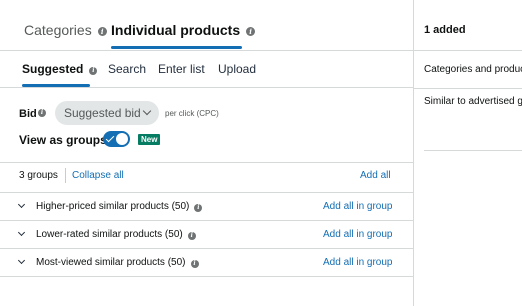 The image size is (522, 306). I want to click on tab-categories: Categories i, so click(65, 30).